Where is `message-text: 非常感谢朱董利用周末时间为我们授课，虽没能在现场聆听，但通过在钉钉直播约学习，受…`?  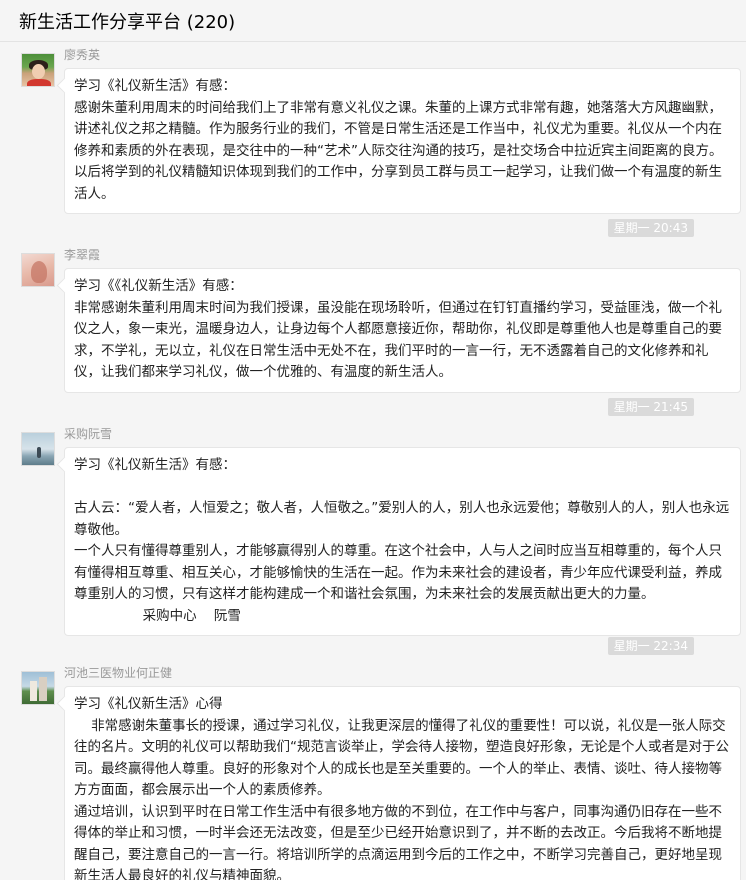 message-text: 非常感谢朱董利用周末时间为我们授课，虽没能在现场聆听，但通过在钉钉直播约学习，受… is located at coordinates (398, 340).